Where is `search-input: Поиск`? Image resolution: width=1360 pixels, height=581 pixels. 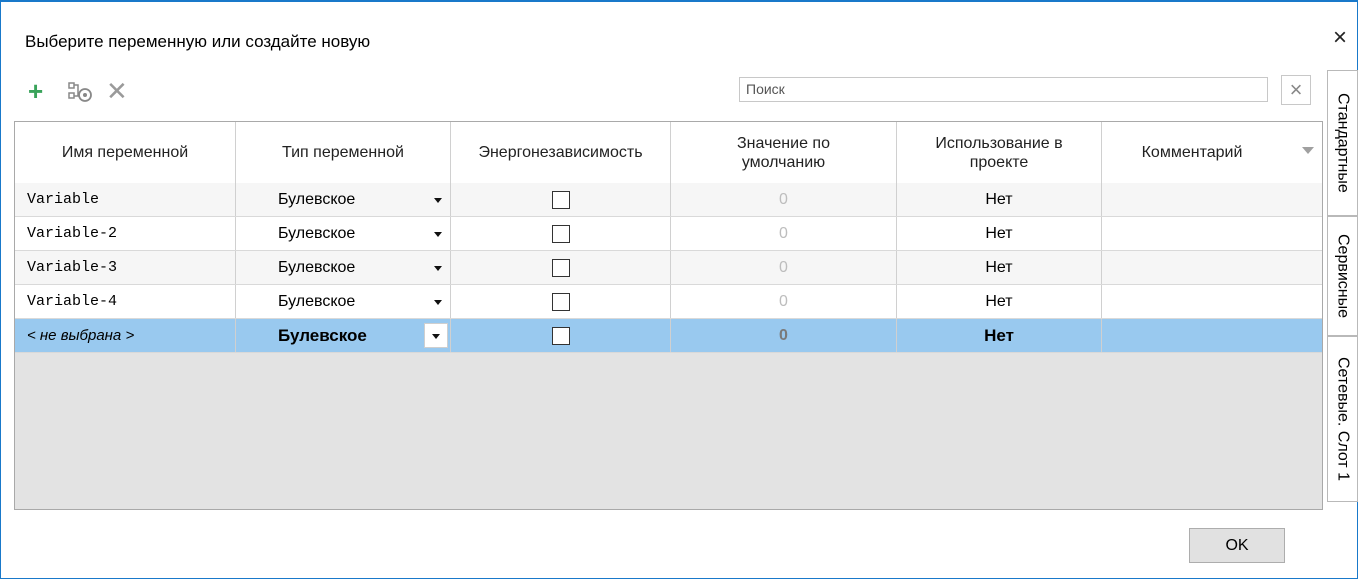
search-input: Поиск is located at coordinates (1003, 89).